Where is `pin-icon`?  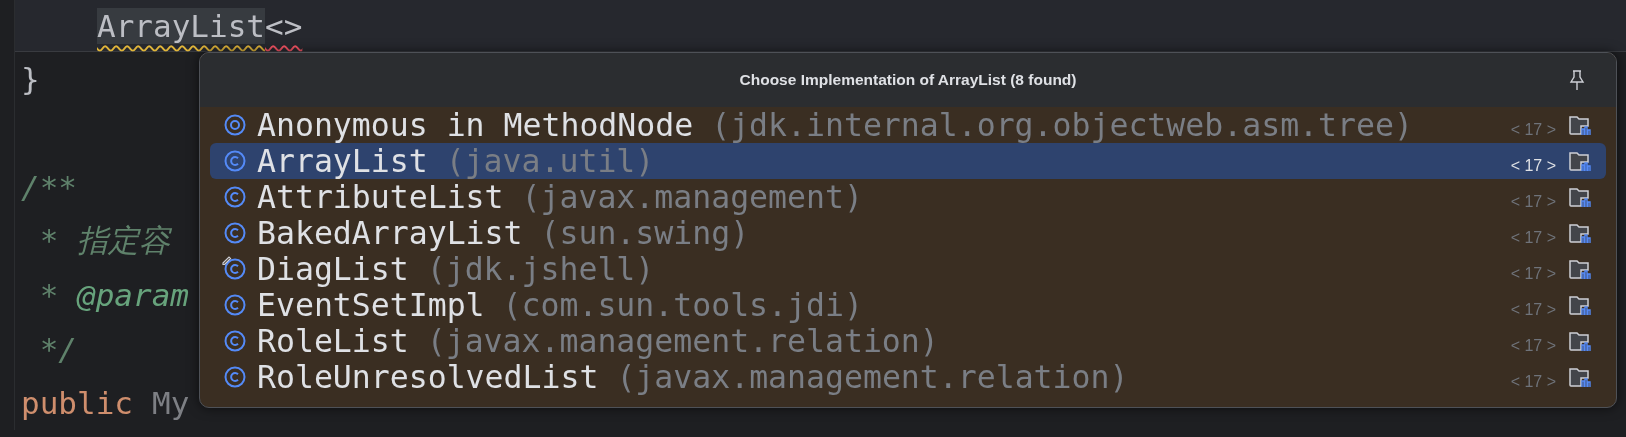
pin-icon is located at coordinates (1577, 80).